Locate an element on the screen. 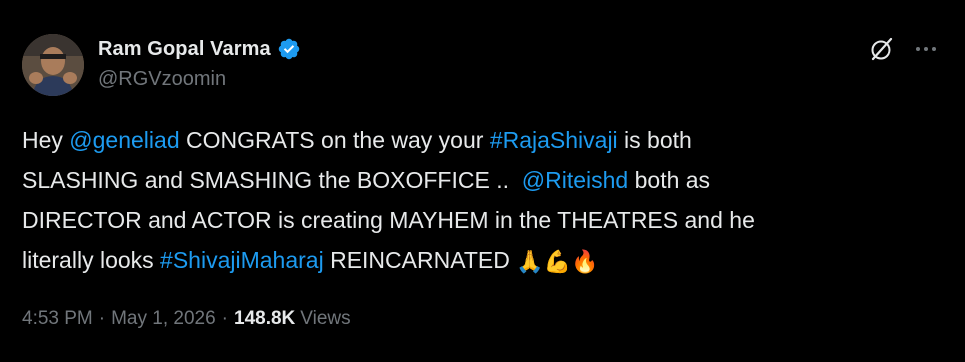  tweet-text-segment: REINCARNATED is located at coordinates (420, 260).